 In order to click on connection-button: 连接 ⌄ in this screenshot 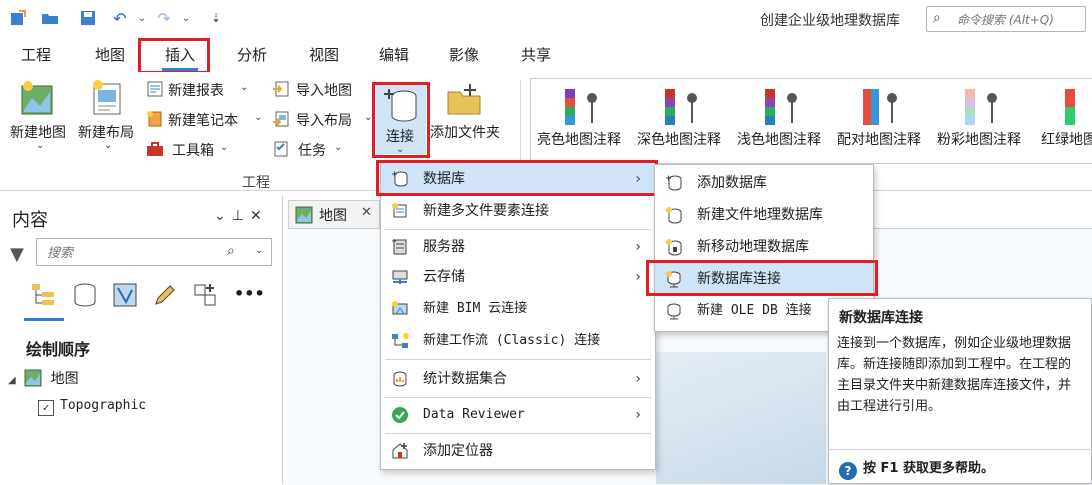, I will do `click(401, 119)`.